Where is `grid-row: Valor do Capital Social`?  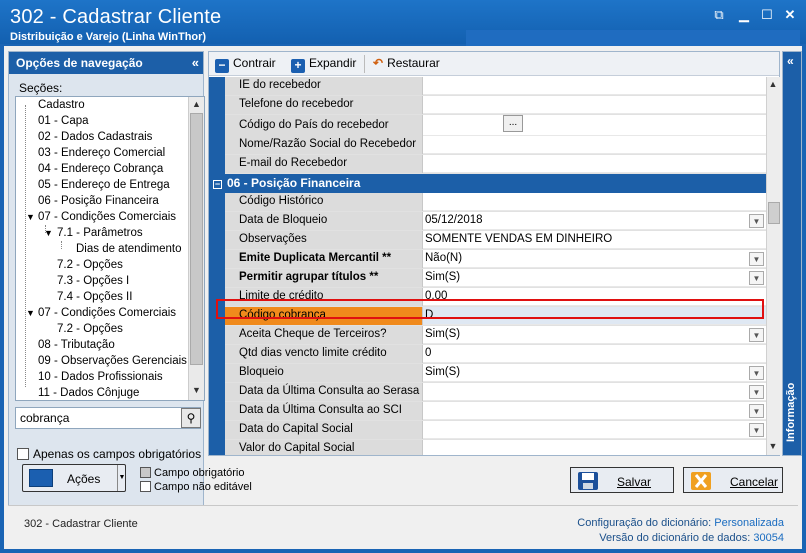 grid-row: Valor do Capital Social is located at coordinates (495, 447).